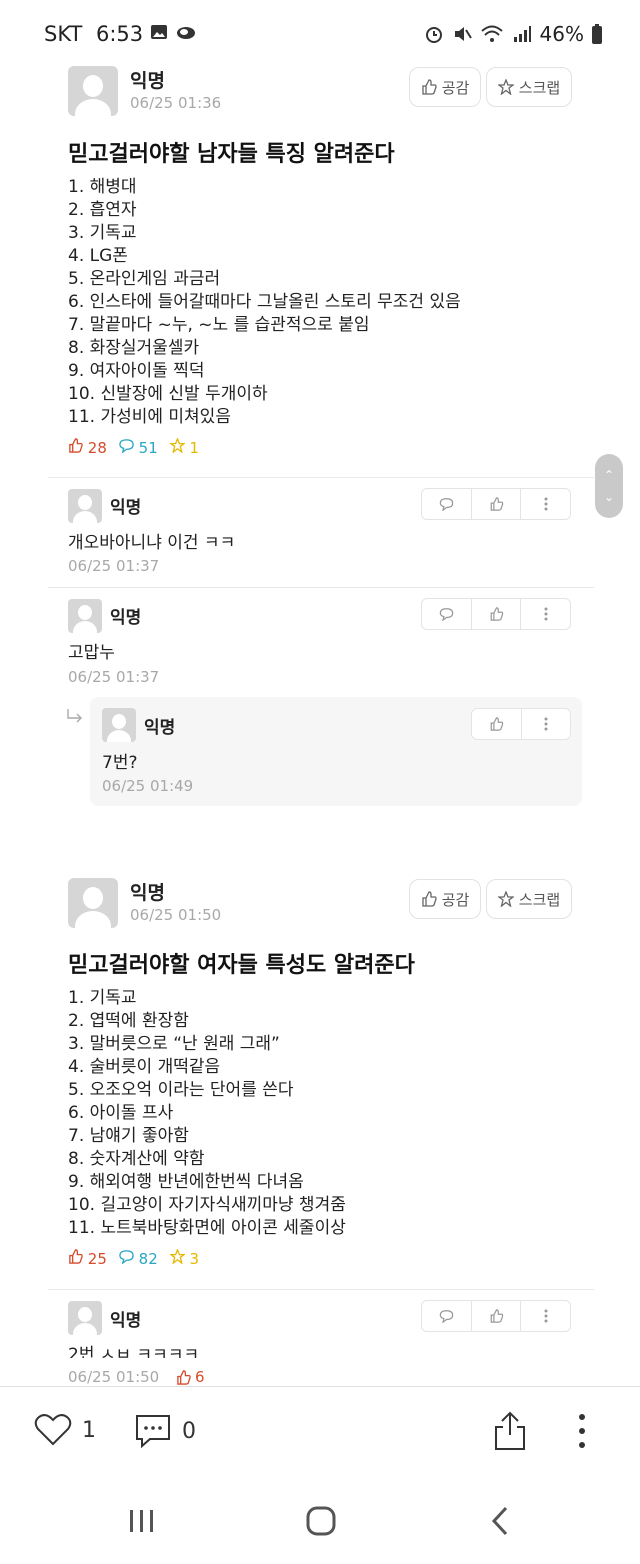  I want to click on like-post-button: 1, so click(65, 1430).